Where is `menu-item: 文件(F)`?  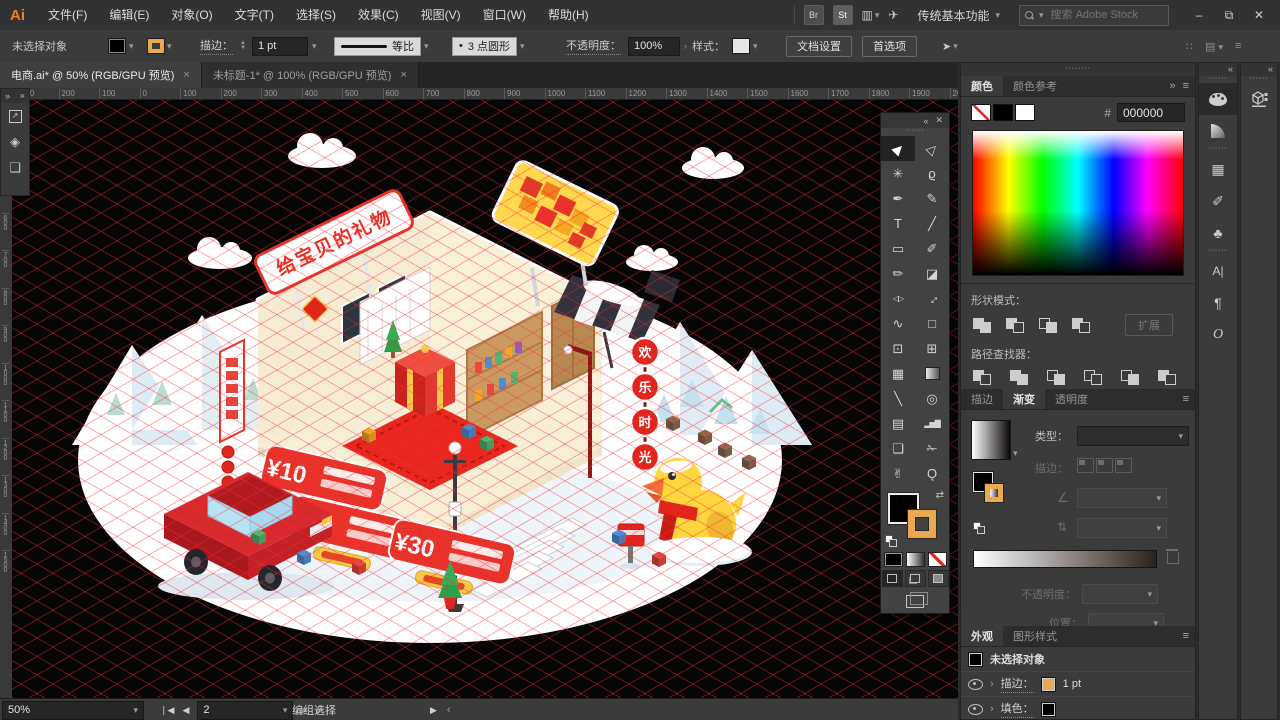
menu-item: 文件(F) is located at coordinates (67, 15).